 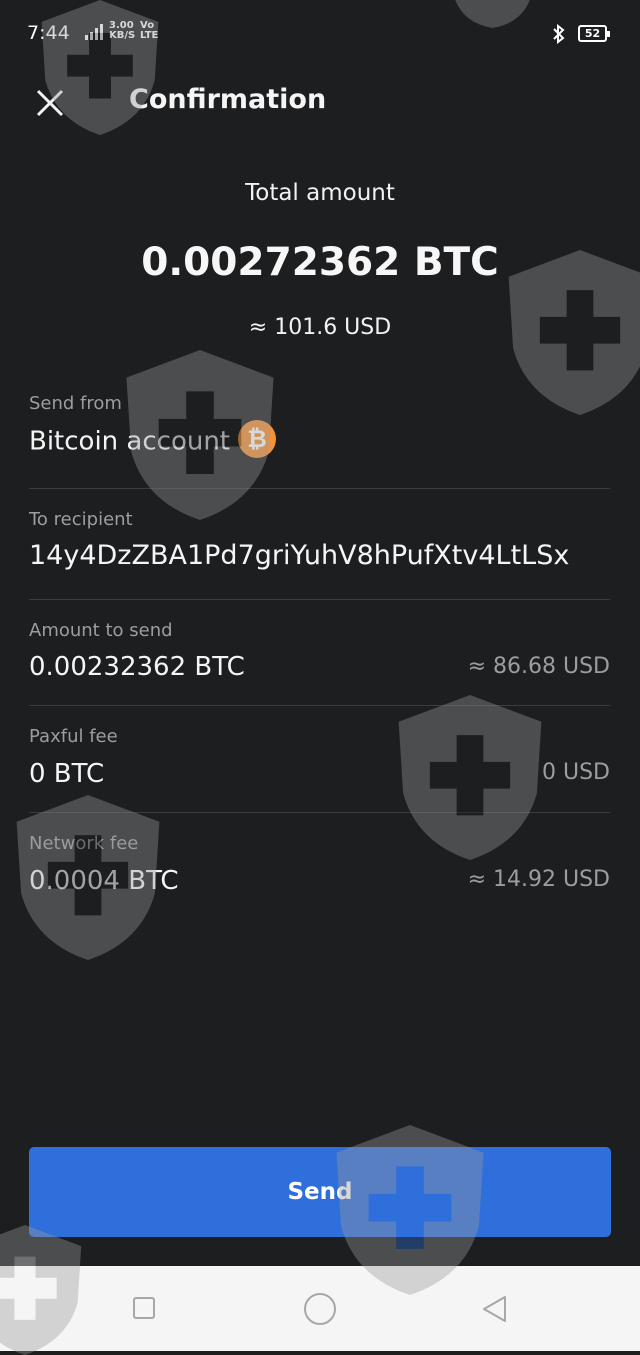 I want to click on header: Confirmation, so click(x=320, y=103).